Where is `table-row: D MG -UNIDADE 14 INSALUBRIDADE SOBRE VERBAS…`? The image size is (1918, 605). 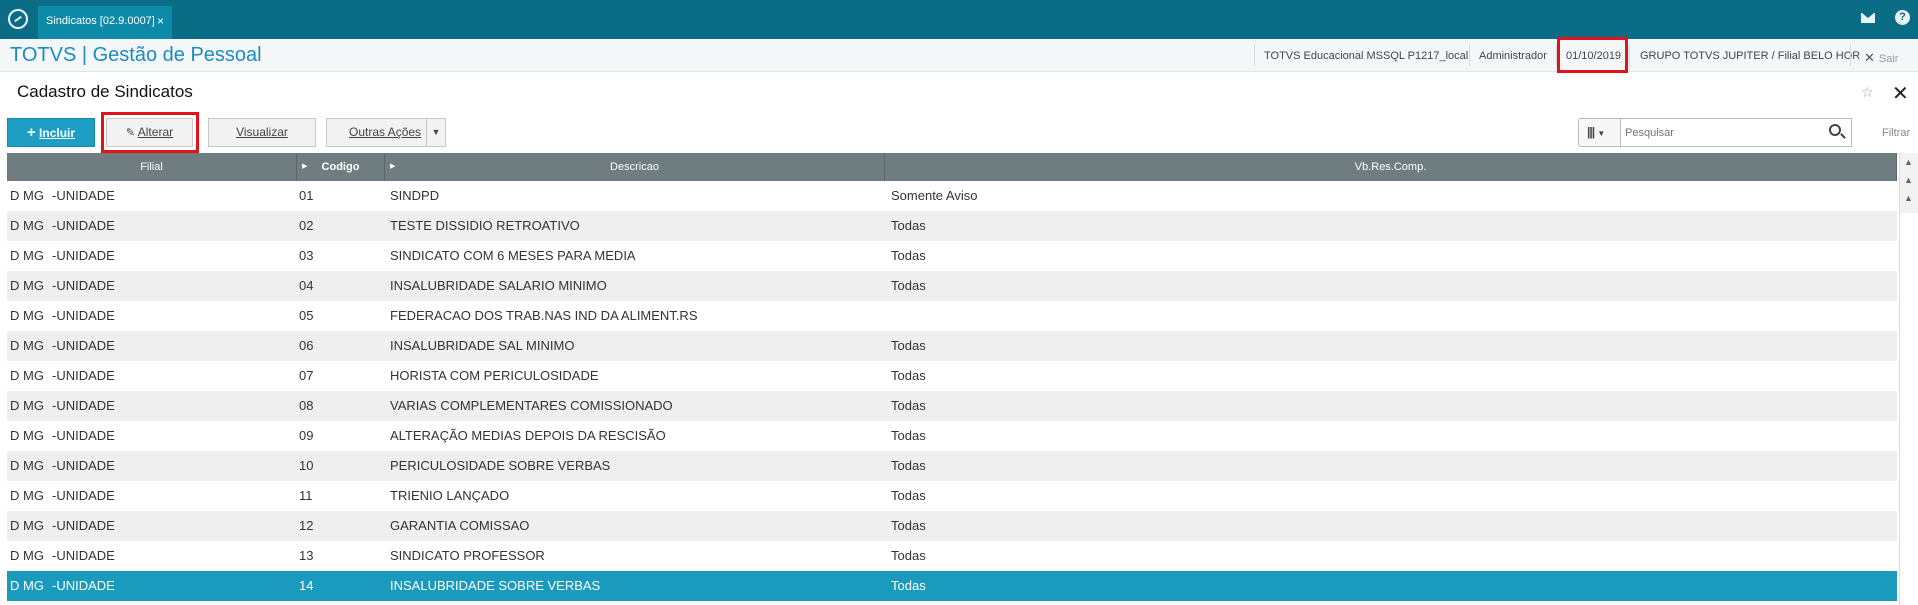
table-row: D MG -UNIDADE 14 INSALUBRIDADE SOBRE VERBAS… is located at coordinates (952, 586).